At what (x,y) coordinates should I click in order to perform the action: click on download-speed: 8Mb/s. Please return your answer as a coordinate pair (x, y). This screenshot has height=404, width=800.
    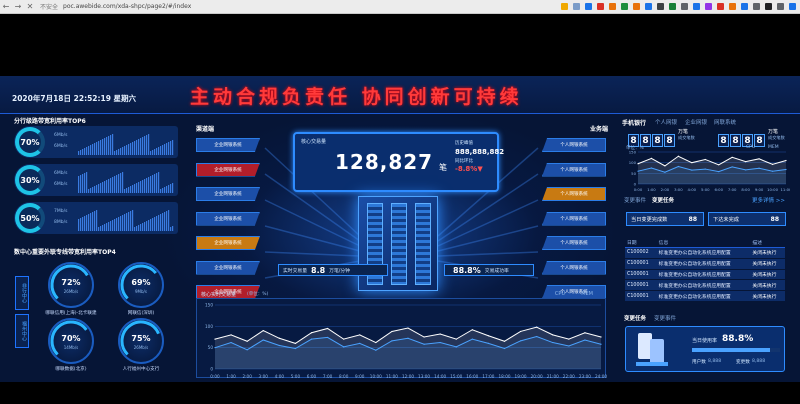
    Looking at the image, I should click on (61, 222).